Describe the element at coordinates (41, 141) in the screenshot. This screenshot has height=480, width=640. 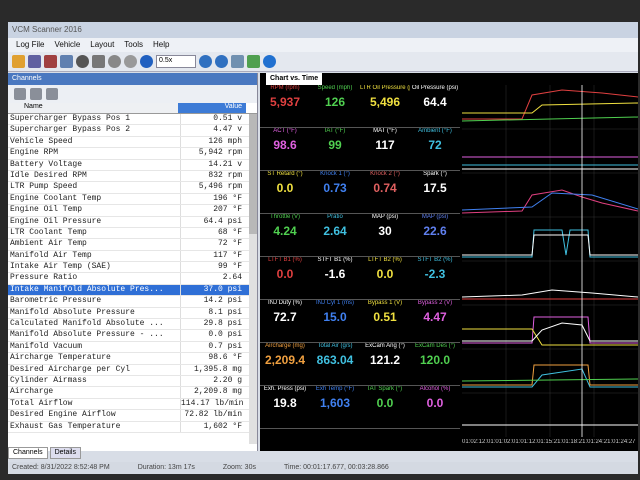
I see `channel-name: Vehicle Speed` at that location.